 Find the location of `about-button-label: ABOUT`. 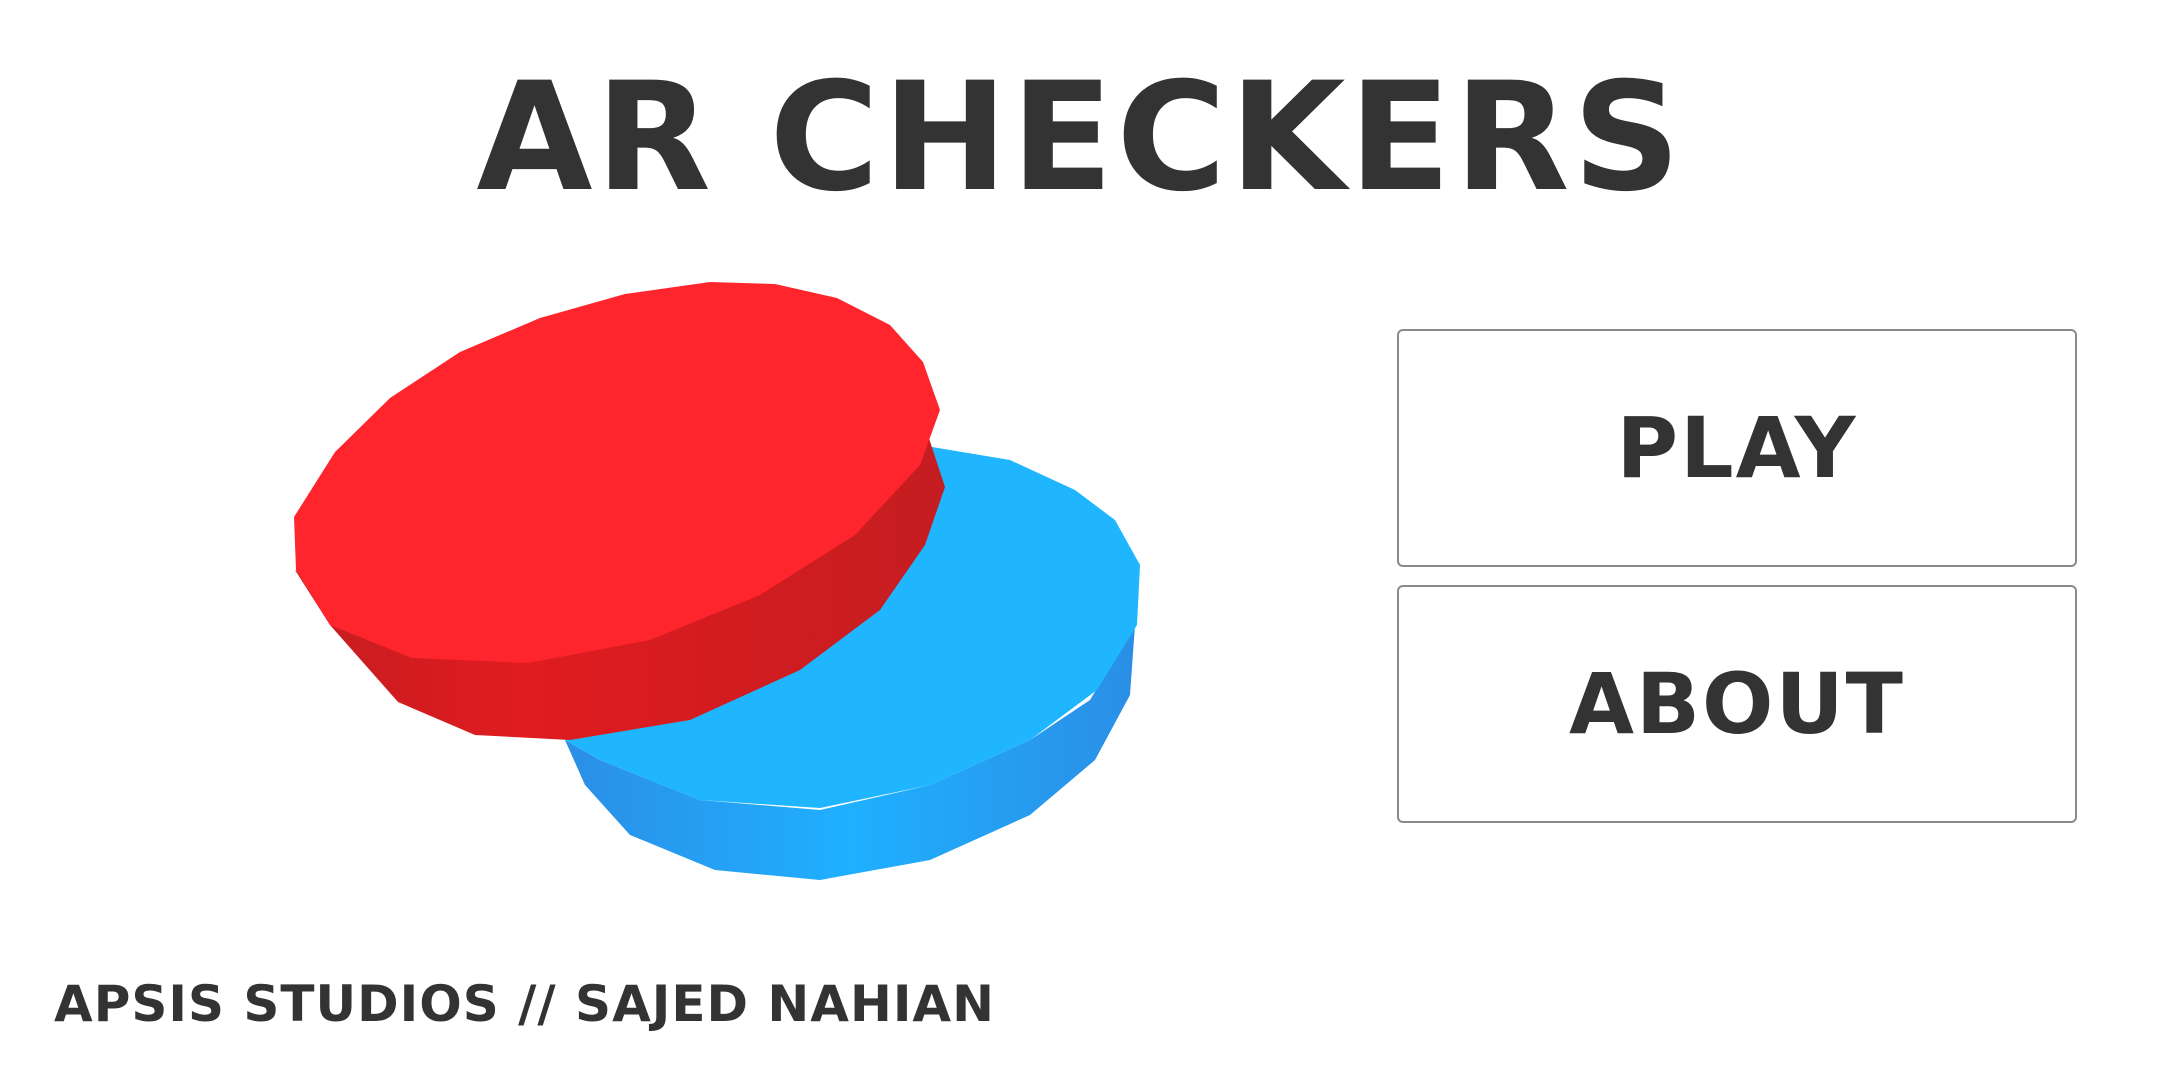

about-button-label: ABOUT is located at coordinates (1737, 704).